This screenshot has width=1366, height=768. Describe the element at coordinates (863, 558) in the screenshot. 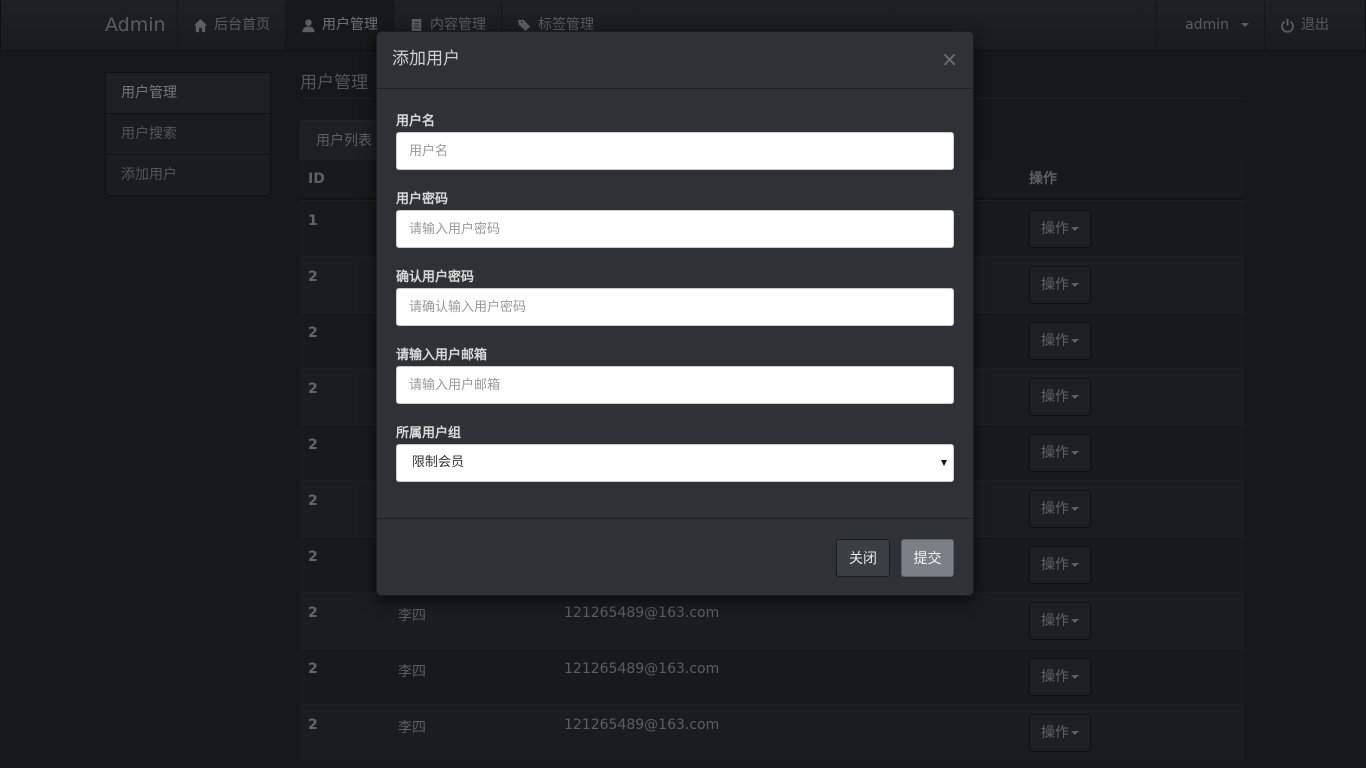

I see `close-button: 关闭` at that location.